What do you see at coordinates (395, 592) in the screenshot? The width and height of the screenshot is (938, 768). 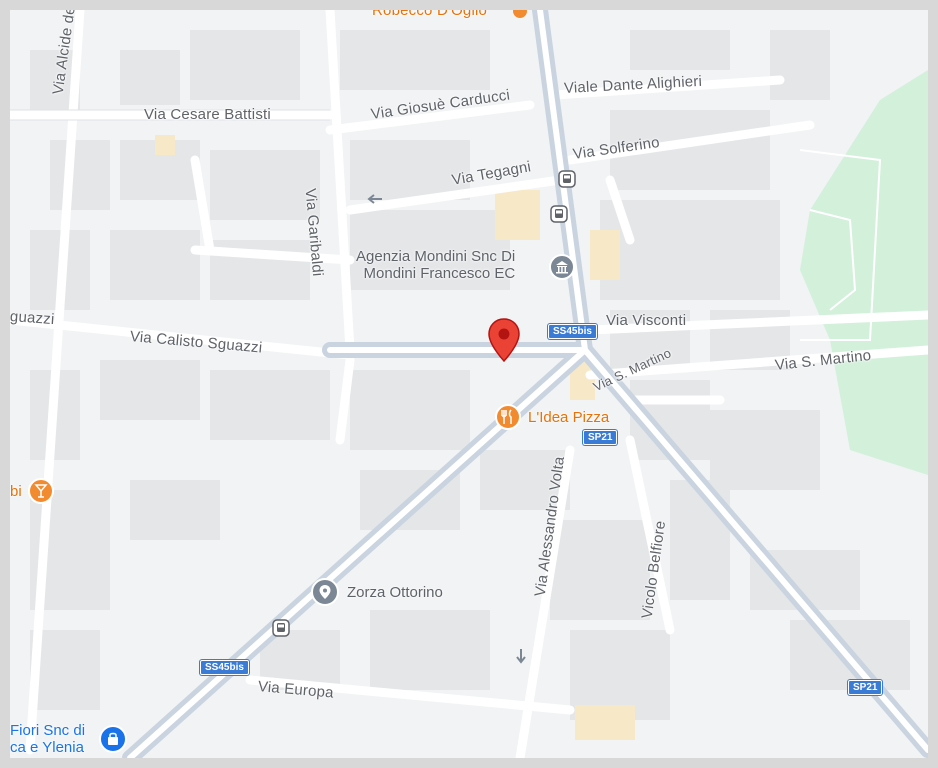 I see `poi-zorza-ottorino: Zorza Ottorino` at bounding box center [395, 592].